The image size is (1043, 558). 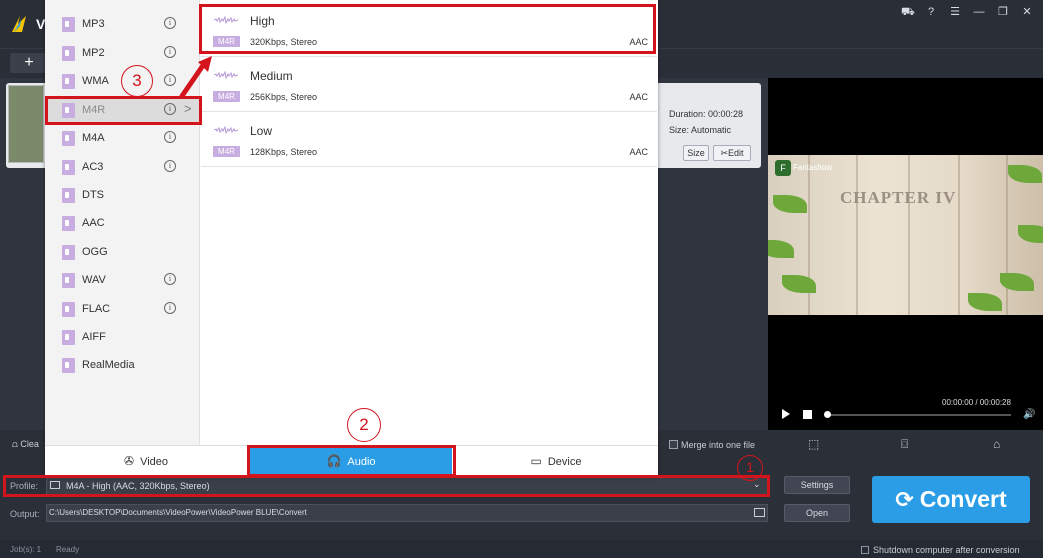 I want to click on refresh-icon: ⟳, so click(x=904, y=499).